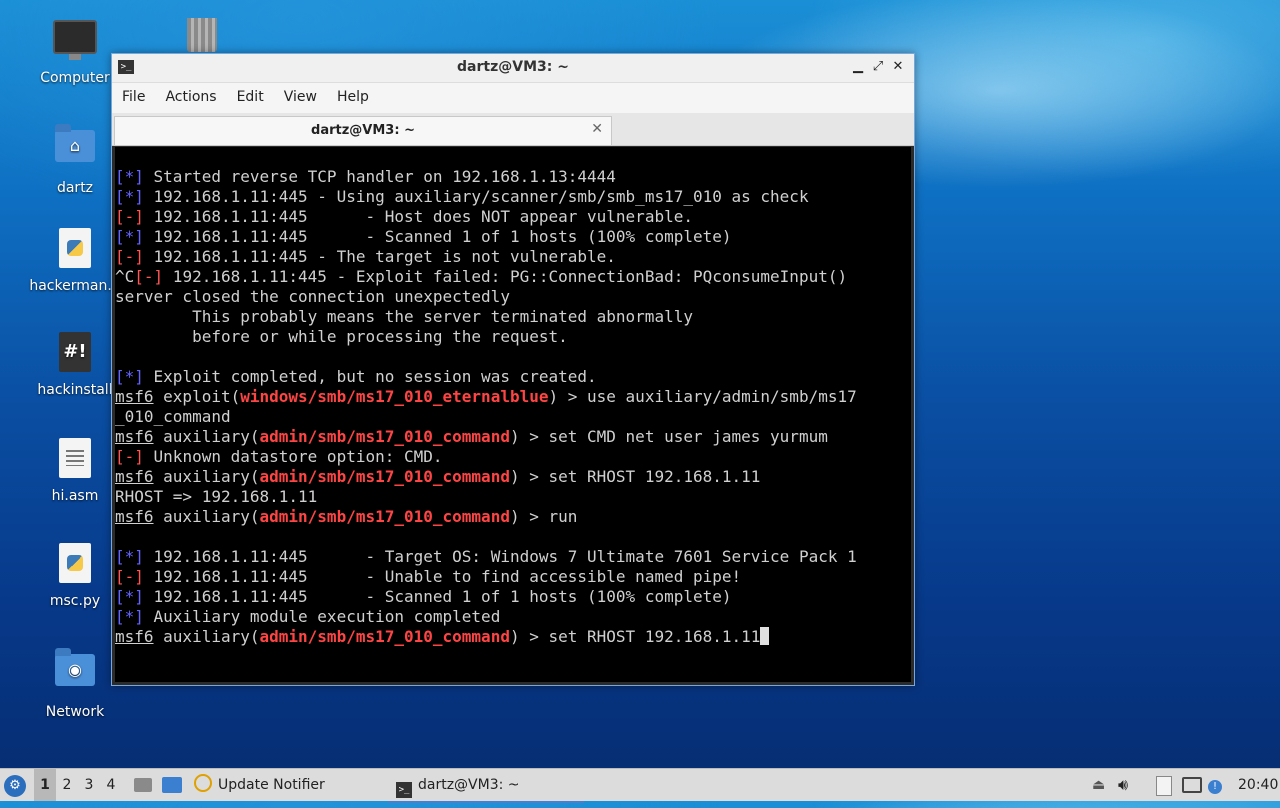 The image size is (1280, 808). I want to click on close-icon: ✕, so click(898, 66).